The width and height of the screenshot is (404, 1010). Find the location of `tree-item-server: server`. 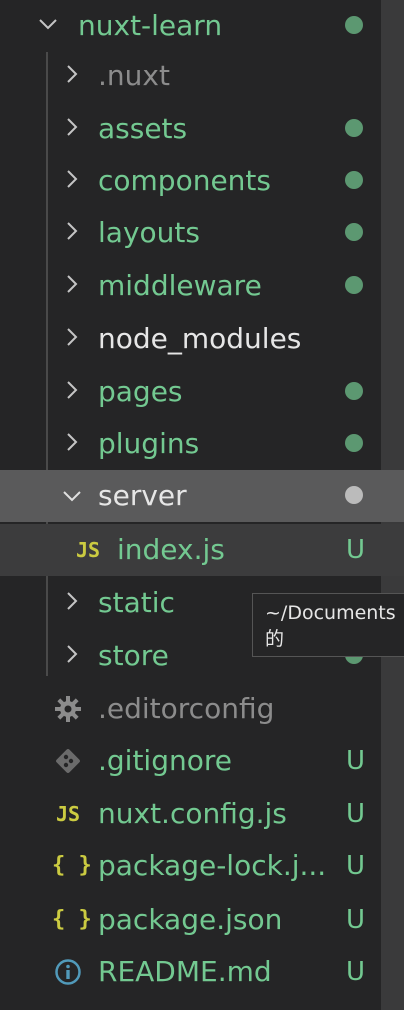

tree-item-server: server is located at coordinates (202, 496).